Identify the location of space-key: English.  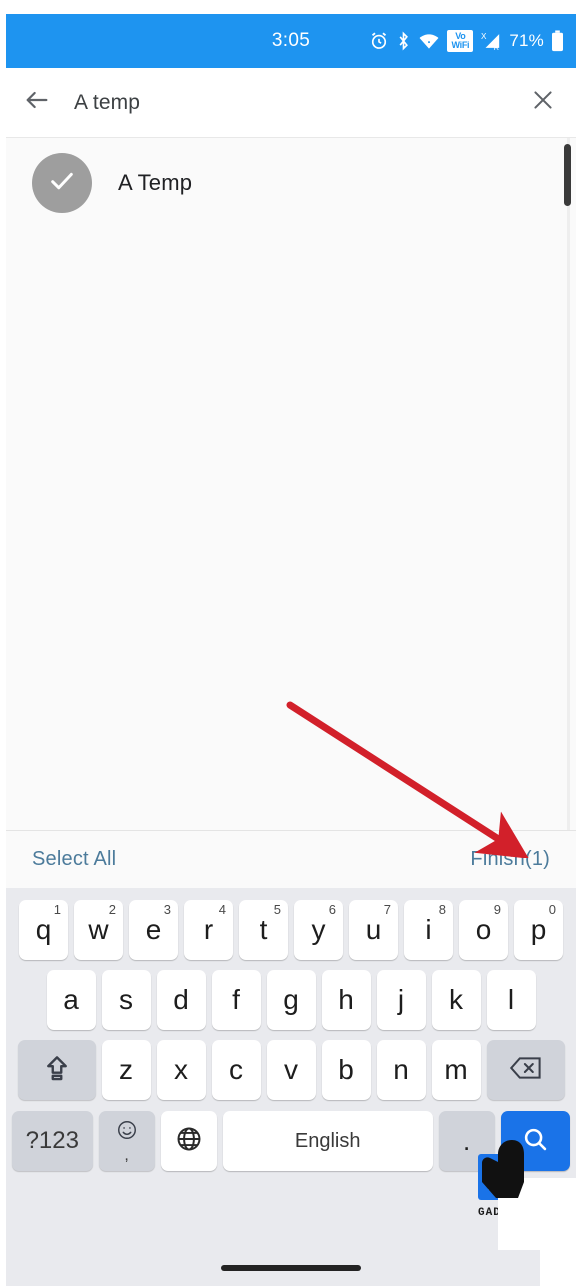
(327, 1141).